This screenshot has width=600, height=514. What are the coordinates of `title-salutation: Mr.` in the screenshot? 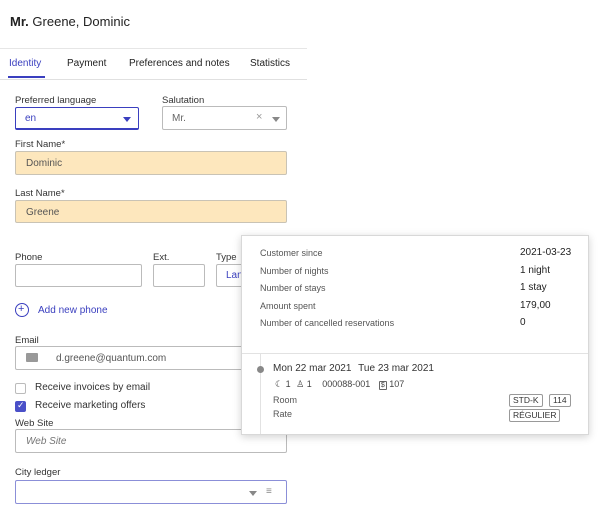 It's located at (19, 21).